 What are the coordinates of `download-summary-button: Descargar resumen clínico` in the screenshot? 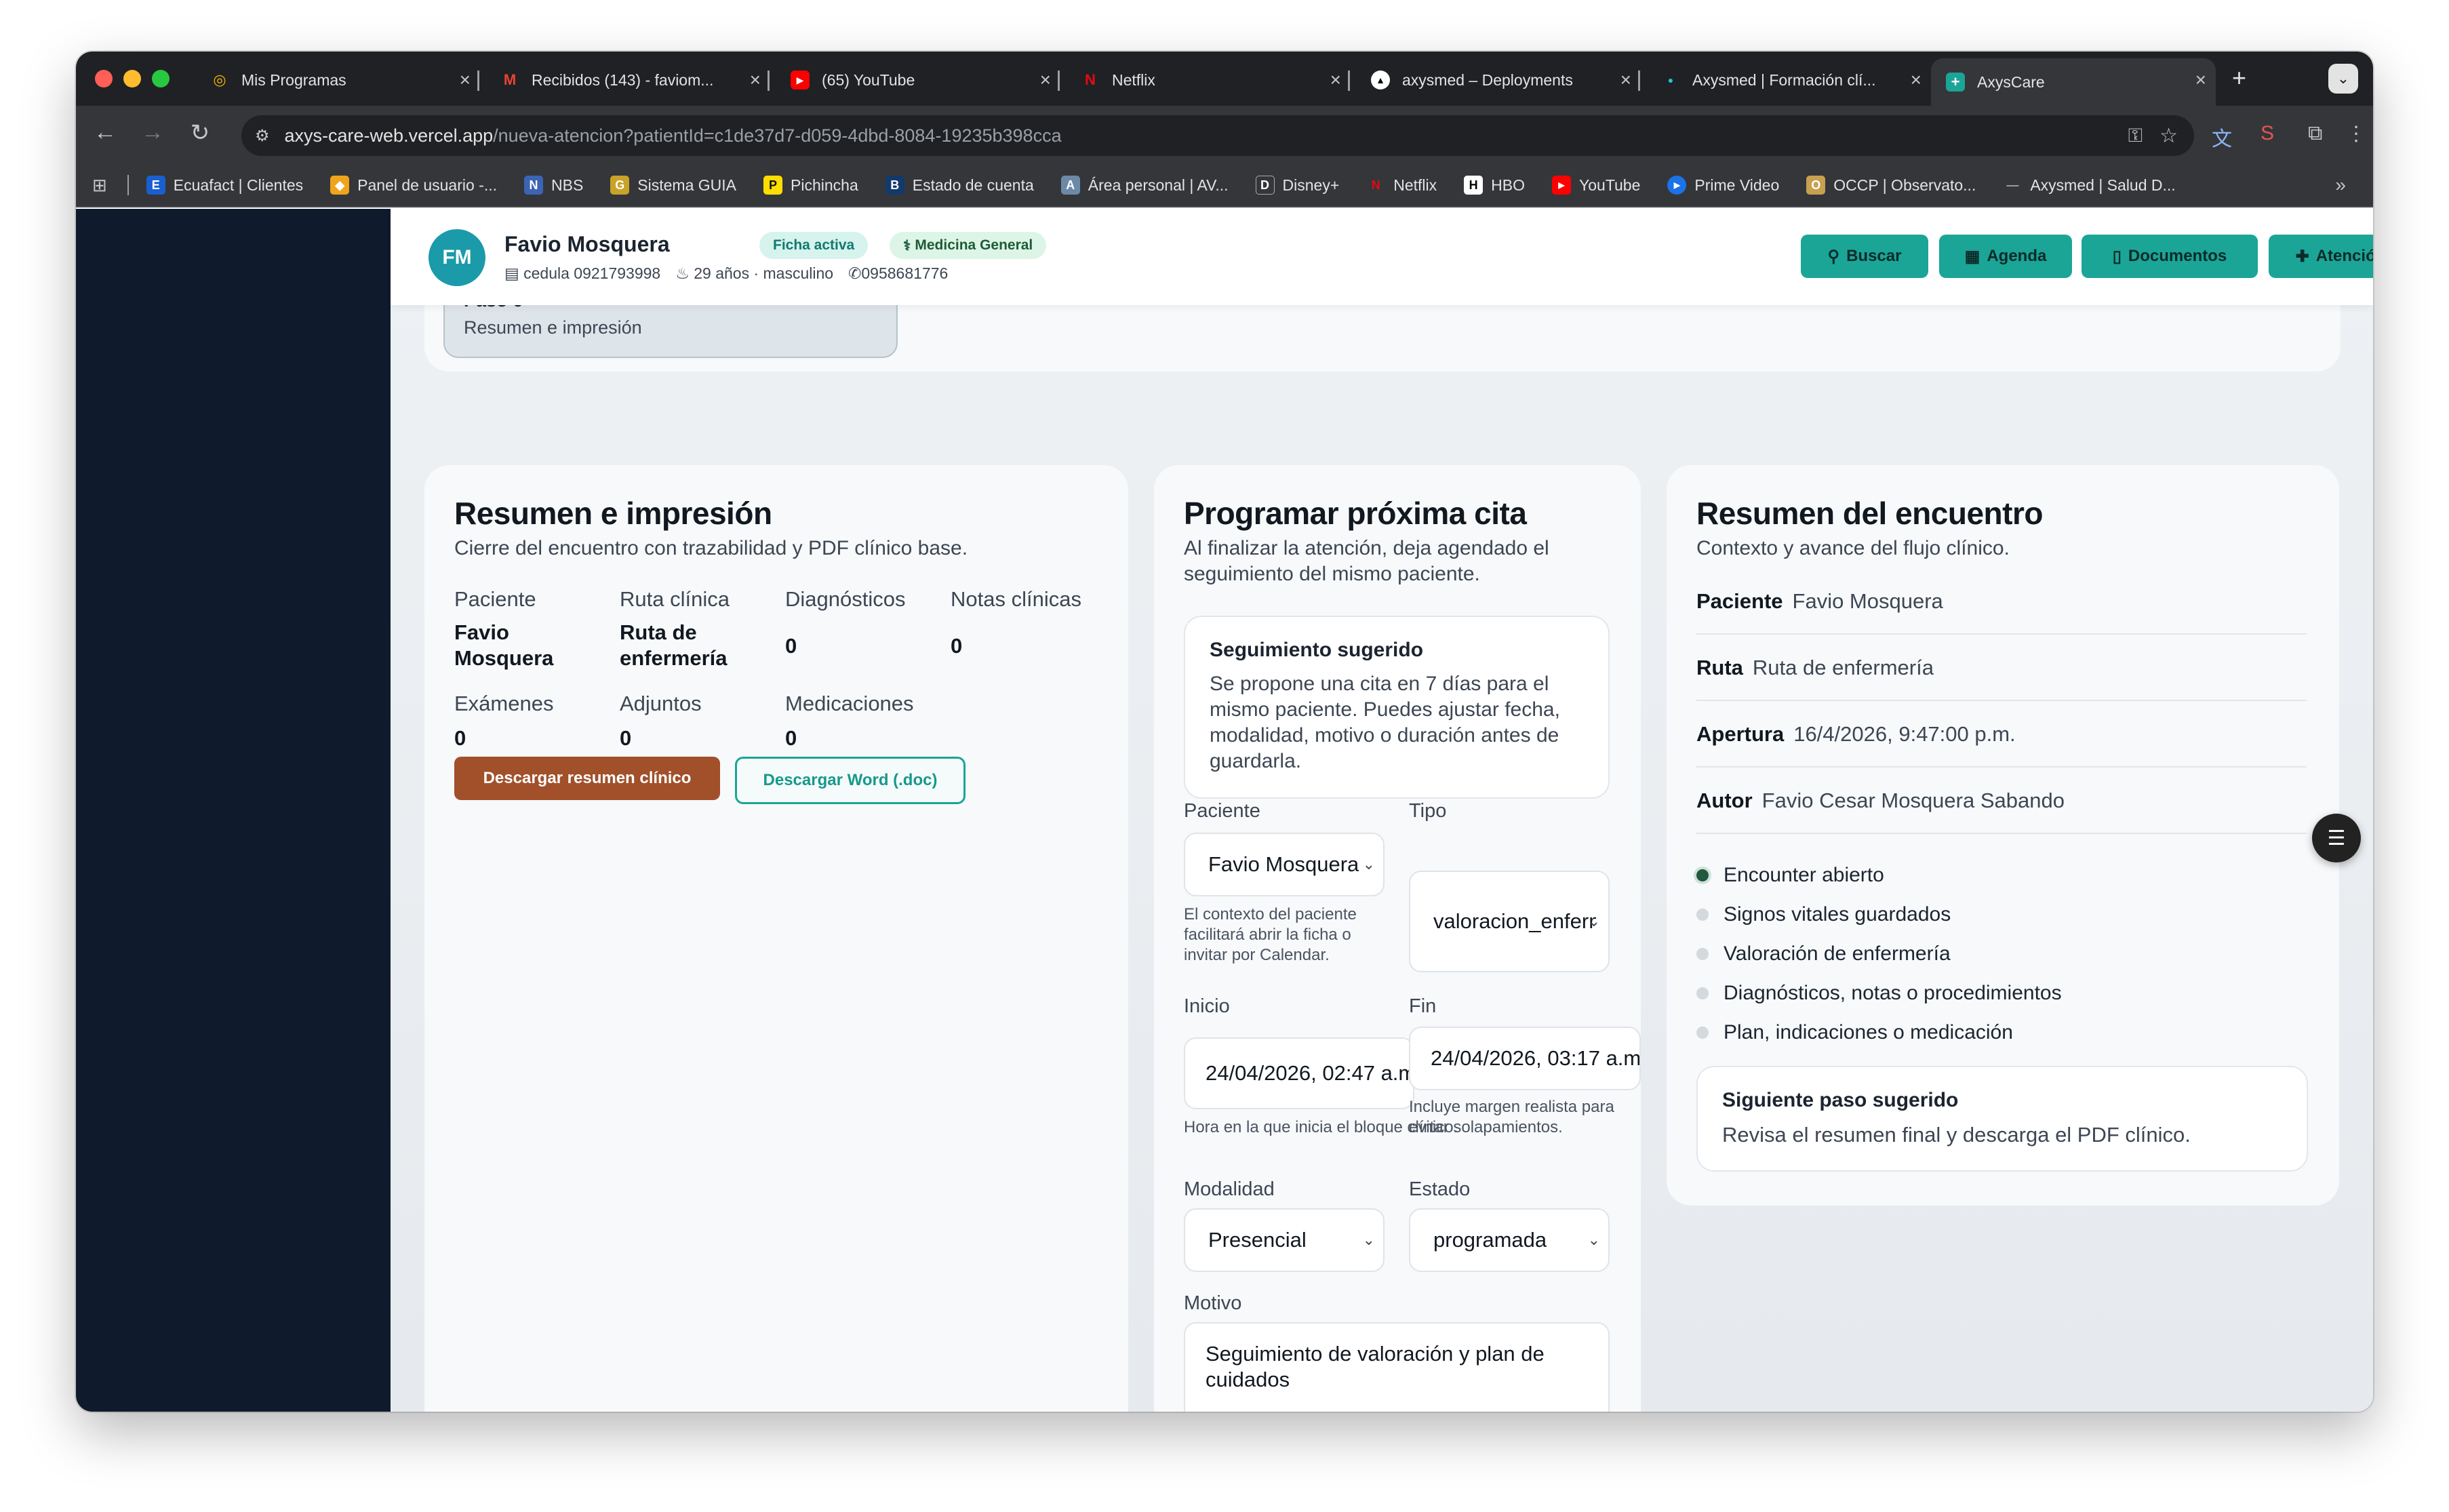 It's located at (587, 779).